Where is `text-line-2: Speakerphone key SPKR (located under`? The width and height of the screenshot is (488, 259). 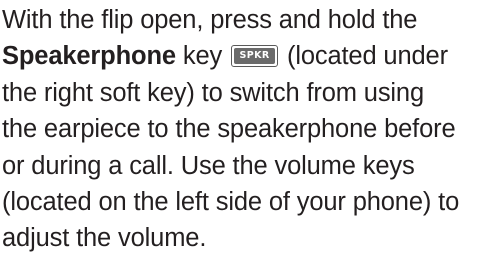 text-line-2: Speakerphone key SPKR (located under is located at coordinates (244, 56).